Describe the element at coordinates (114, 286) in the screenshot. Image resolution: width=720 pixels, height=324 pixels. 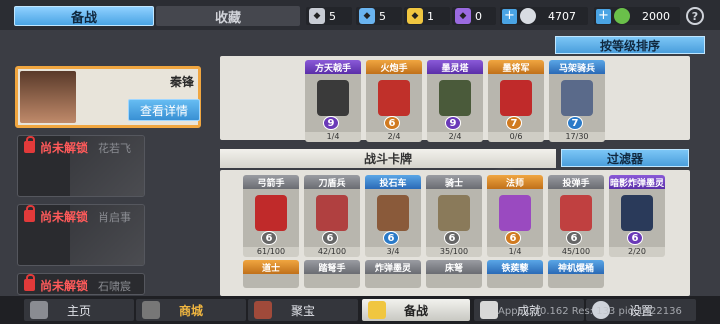
I see `locked-hero-name: 石啸宸` at that location.